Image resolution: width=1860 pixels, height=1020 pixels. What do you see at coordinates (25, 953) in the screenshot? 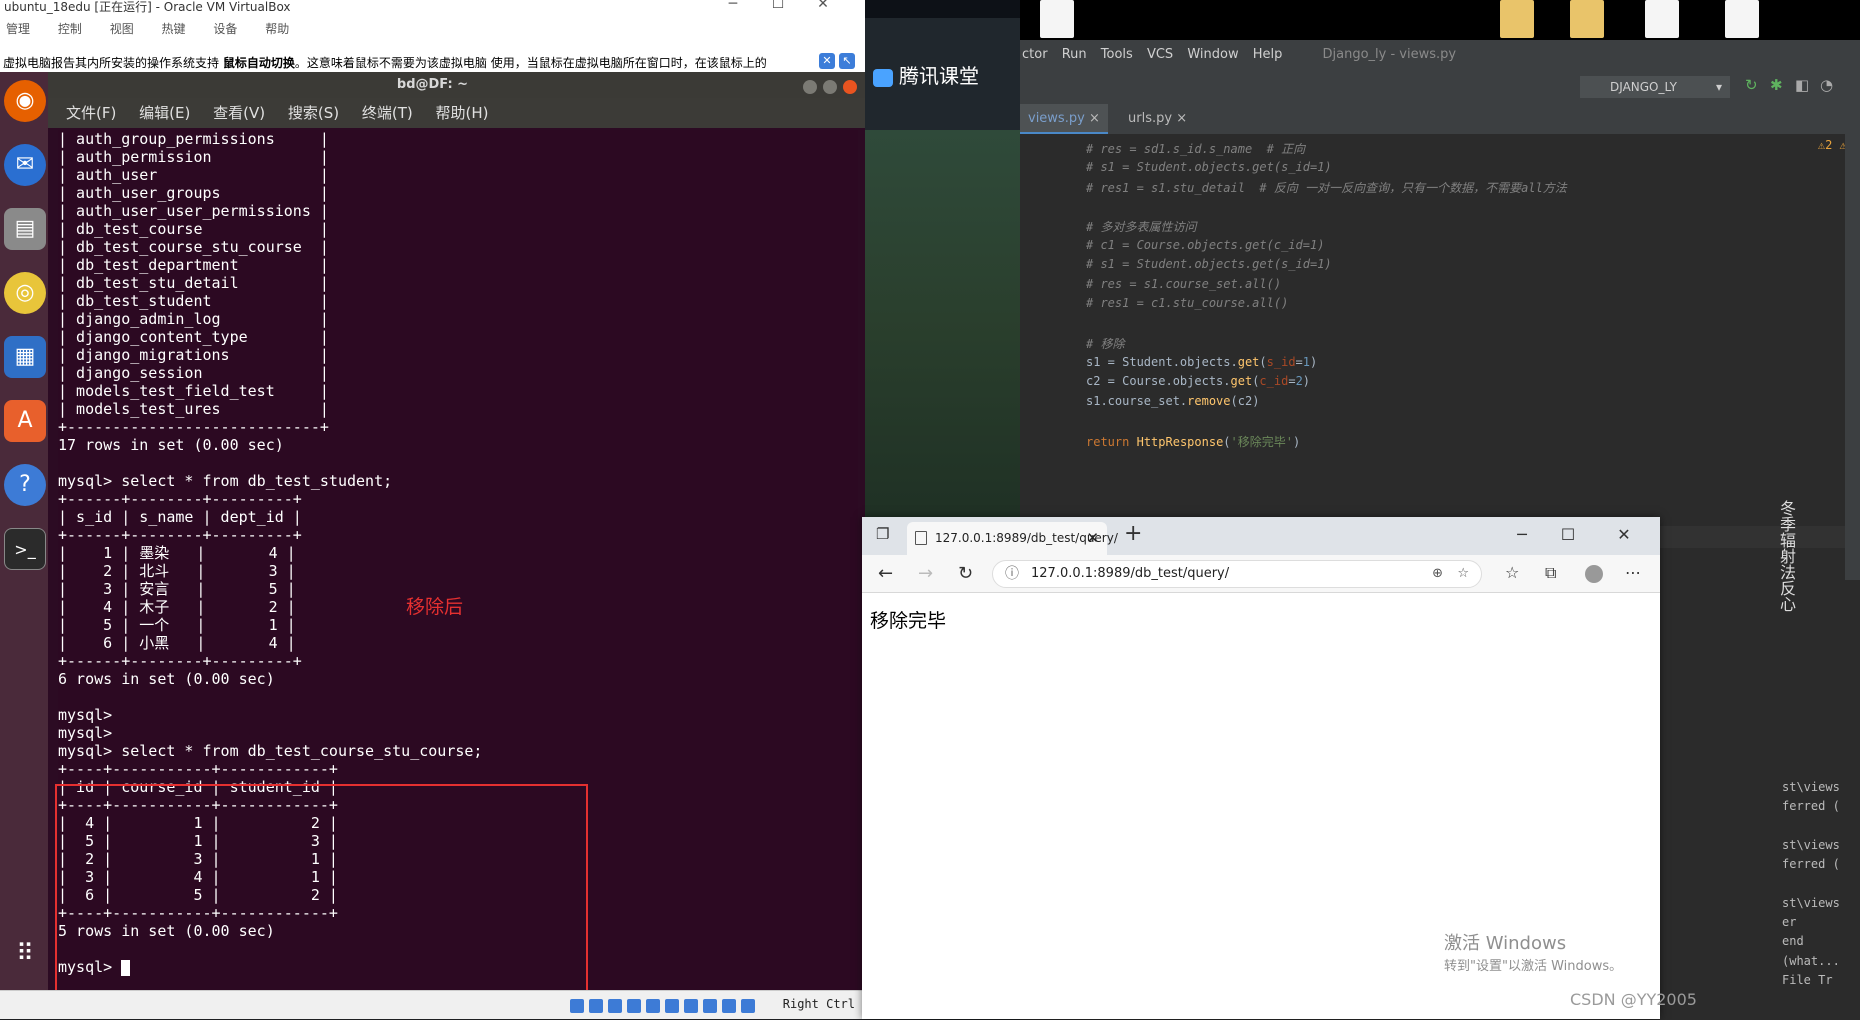
I see `app-grid-icon: ⠿` at bounding box center [25, 953].